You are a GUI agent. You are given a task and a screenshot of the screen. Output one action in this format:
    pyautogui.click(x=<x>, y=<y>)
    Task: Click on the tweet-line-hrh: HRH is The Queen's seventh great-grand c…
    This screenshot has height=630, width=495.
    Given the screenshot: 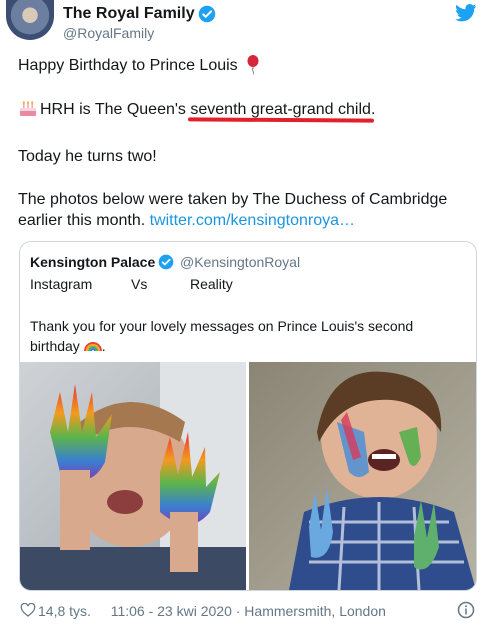 What is the action you would take?
    pyautogui.click(x=207, y=110)
    